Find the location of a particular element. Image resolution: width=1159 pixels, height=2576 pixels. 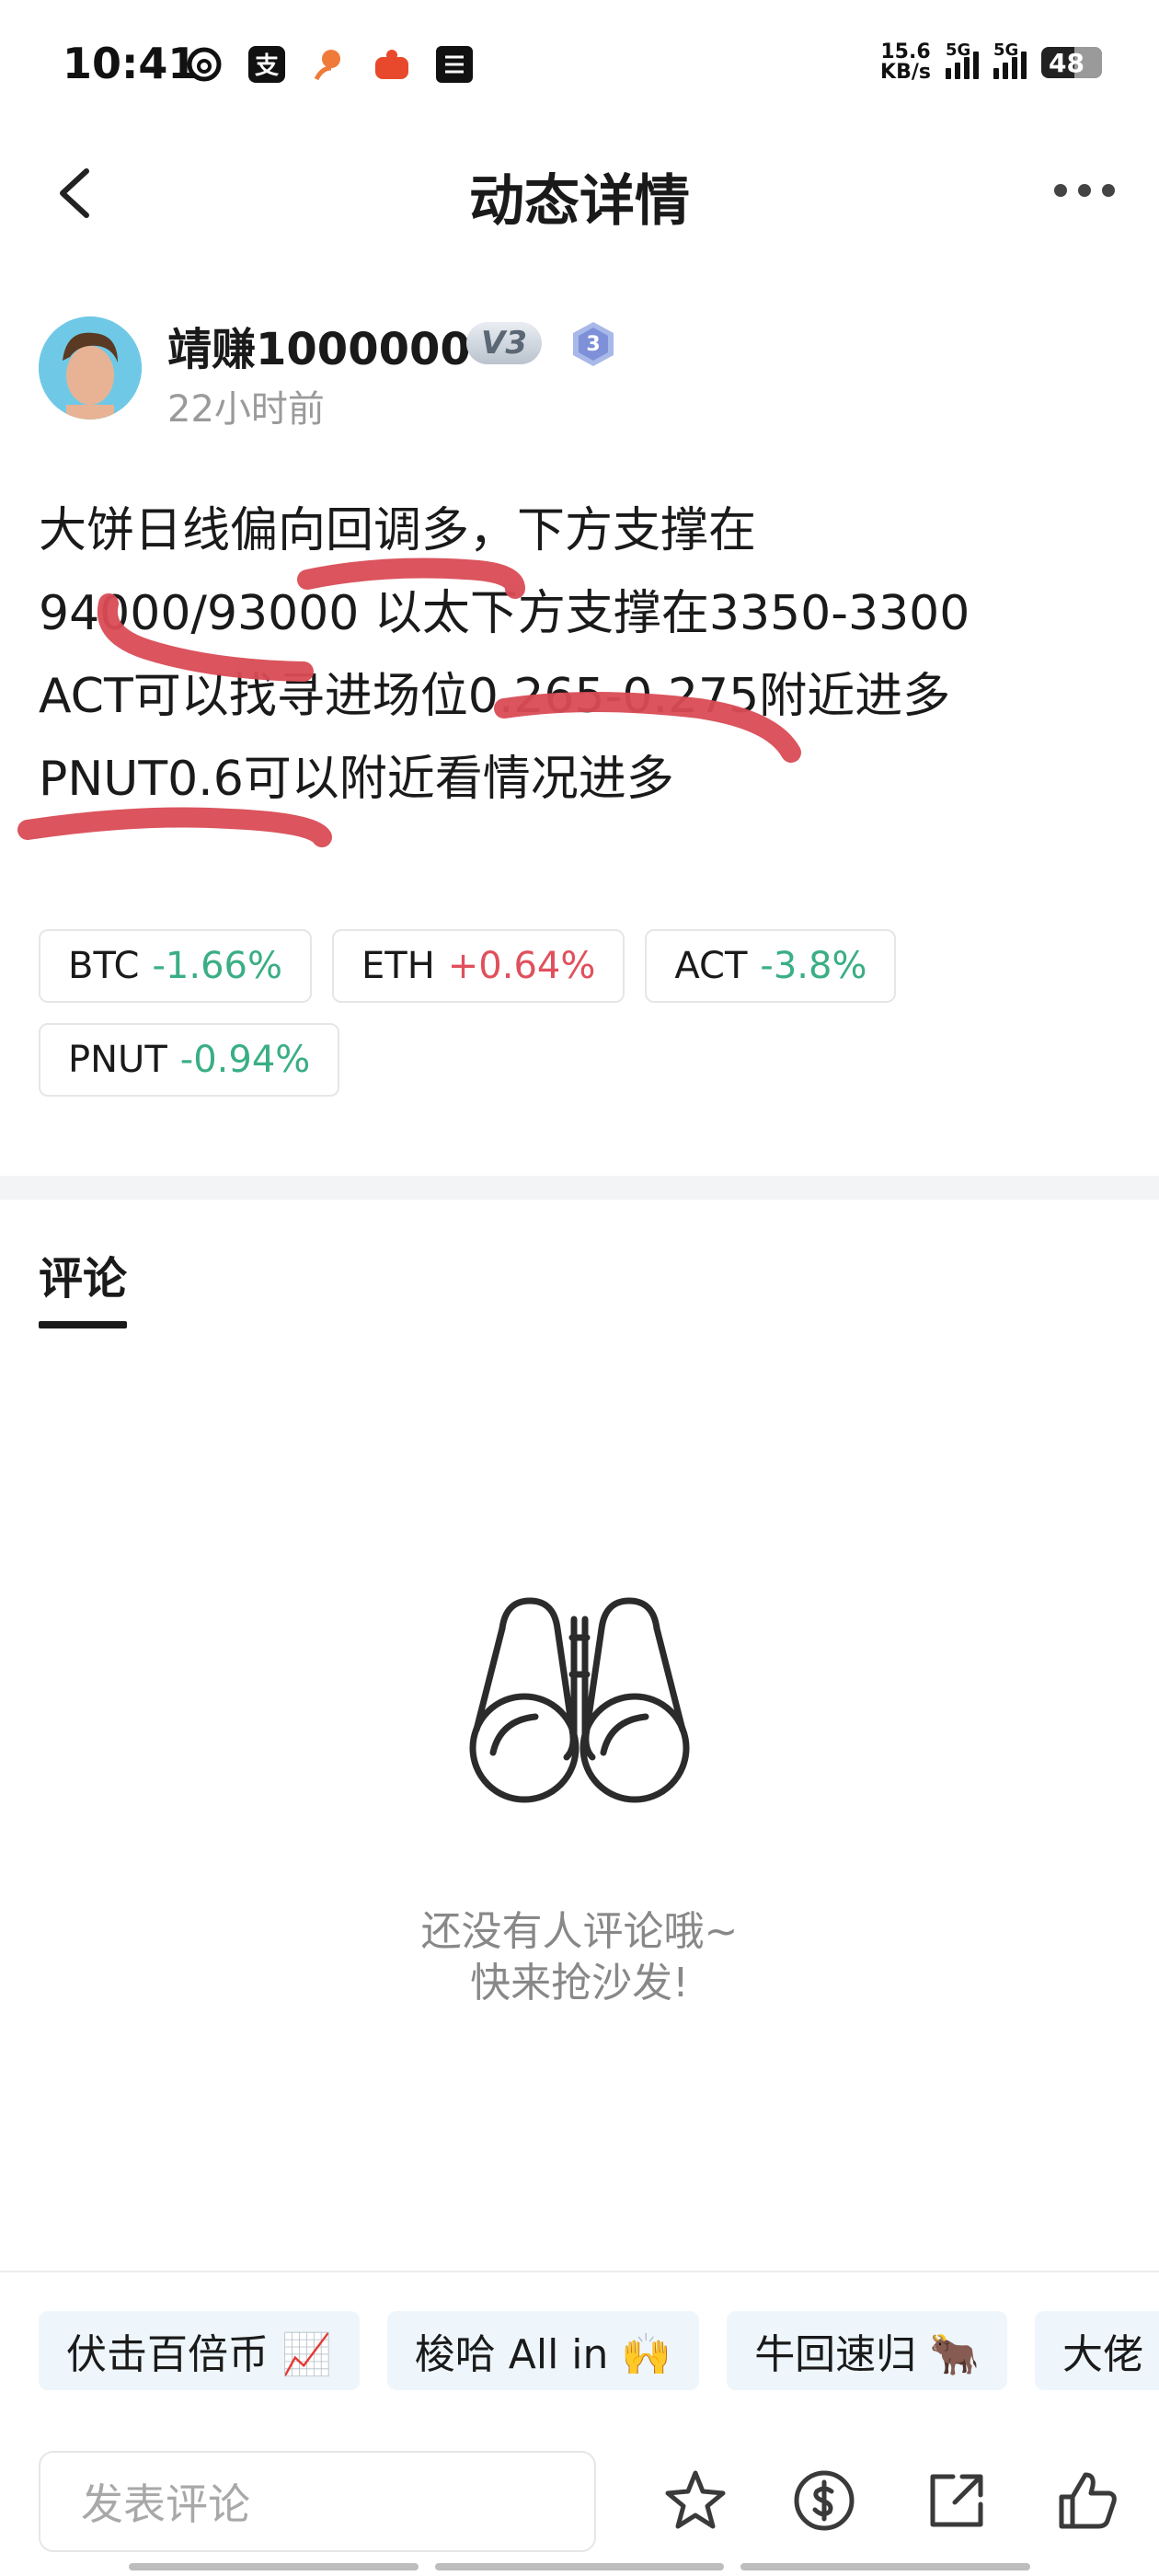

capcut-icon is located at coordinates (454, 64).